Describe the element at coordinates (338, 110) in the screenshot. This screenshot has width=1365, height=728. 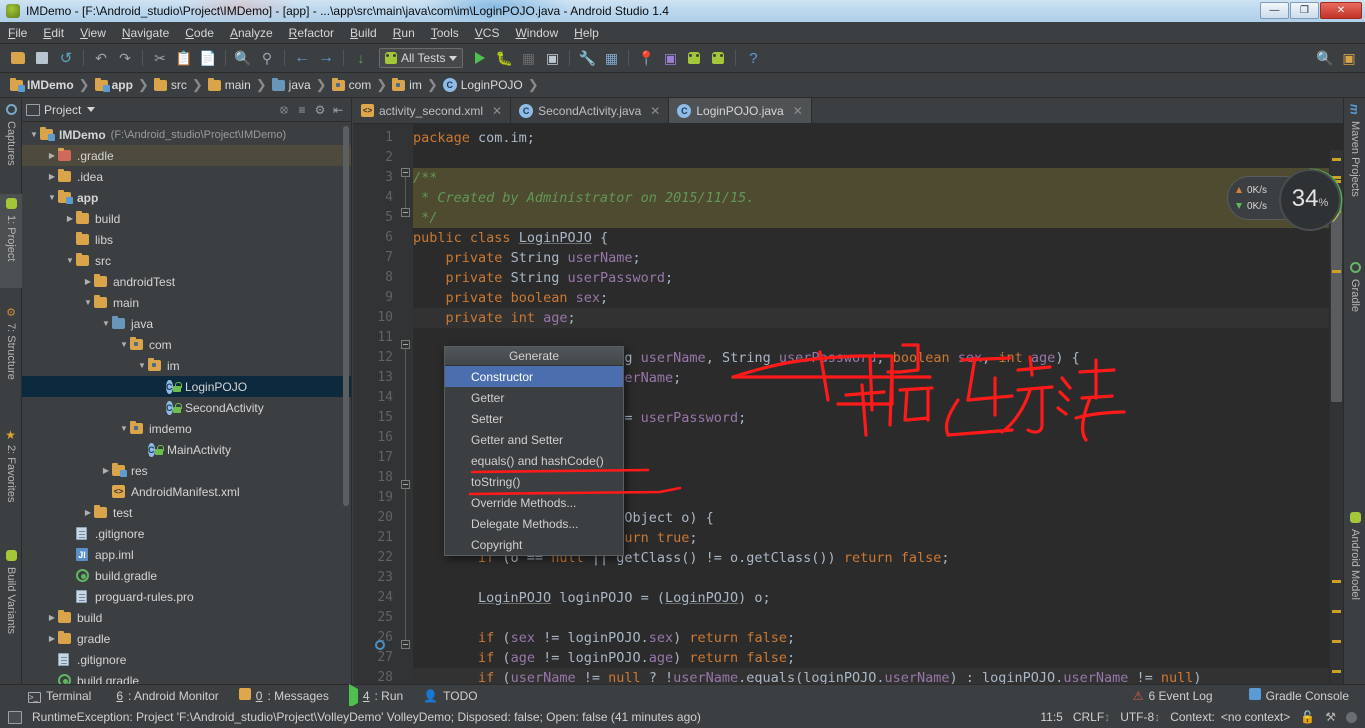
I see `hide-panel-icon: ⇤` at that location.